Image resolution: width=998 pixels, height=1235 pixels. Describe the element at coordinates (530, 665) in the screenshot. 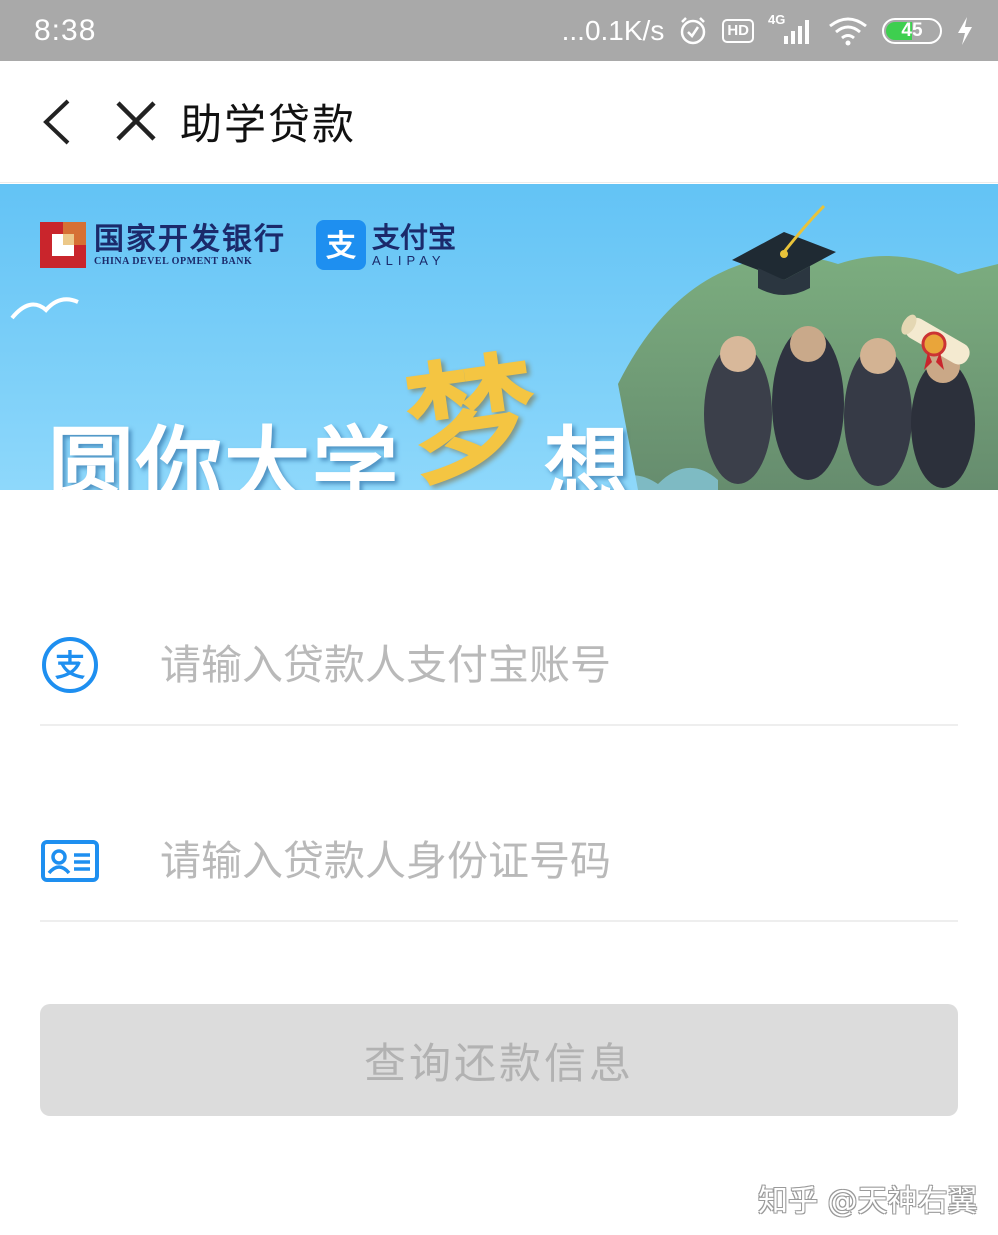

I see `alipay-account-input` at that location.